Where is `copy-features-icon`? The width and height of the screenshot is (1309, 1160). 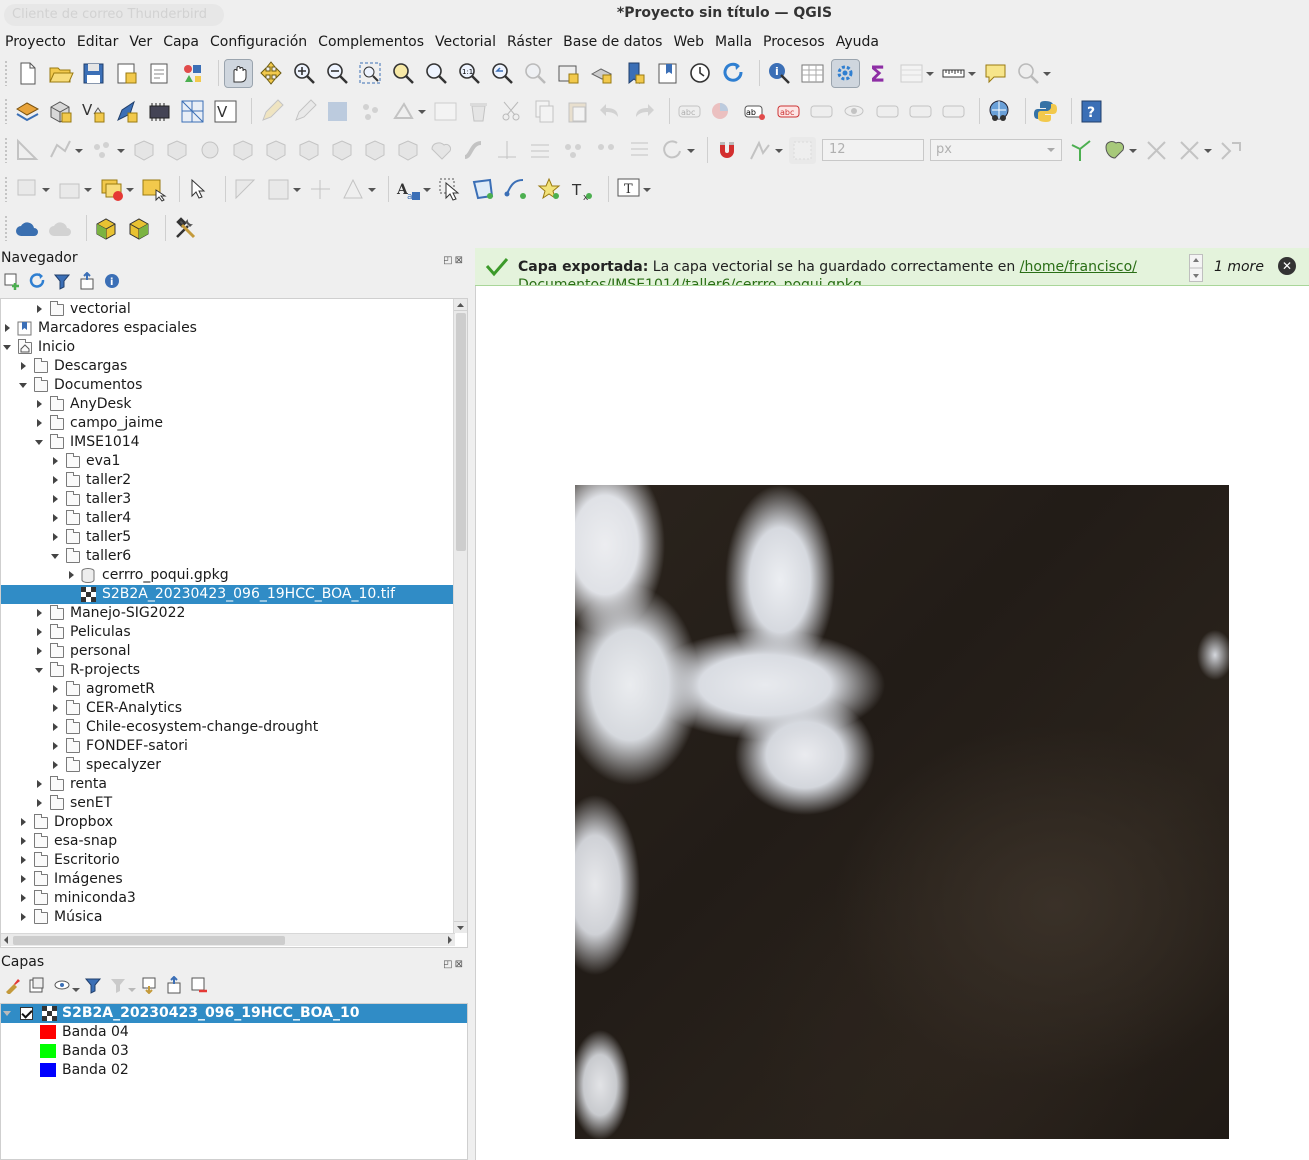
copy-features-icon is located at coordinates (544, 111).